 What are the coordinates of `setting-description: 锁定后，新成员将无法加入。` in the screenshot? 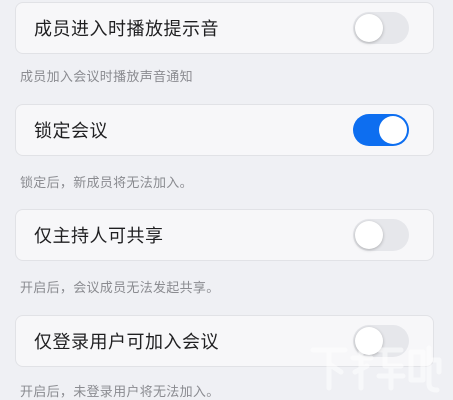 It's located at (106, 183).